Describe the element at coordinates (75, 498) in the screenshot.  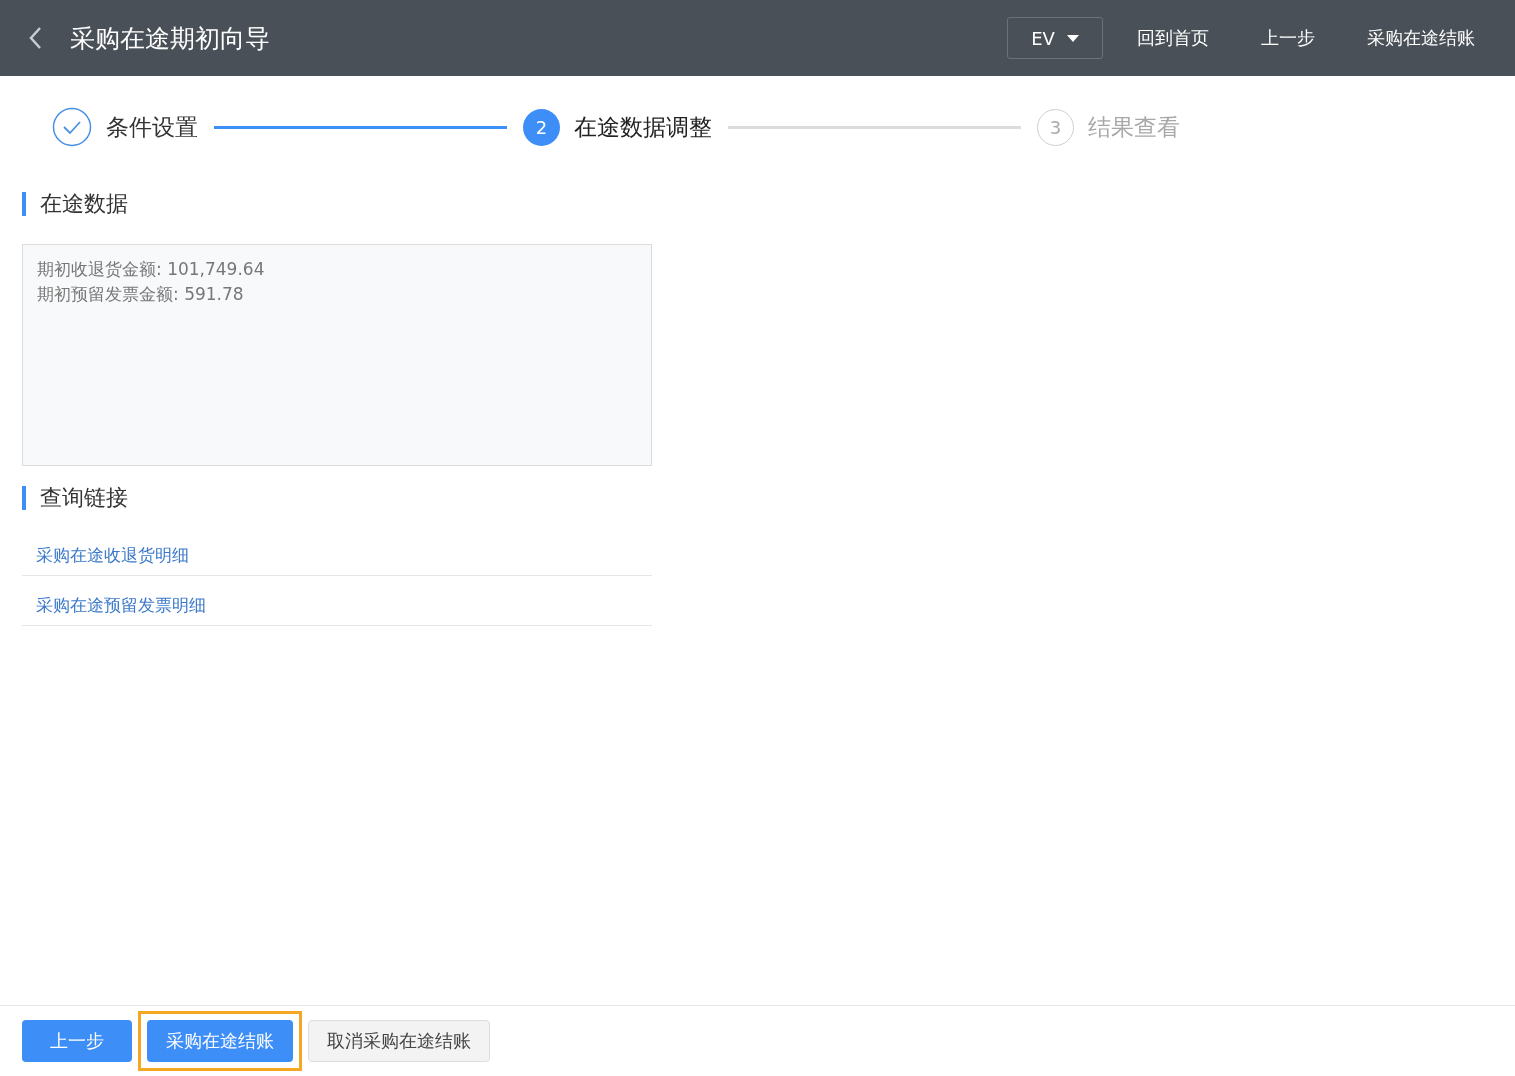
I see `section-title: 查询链接` at that location.